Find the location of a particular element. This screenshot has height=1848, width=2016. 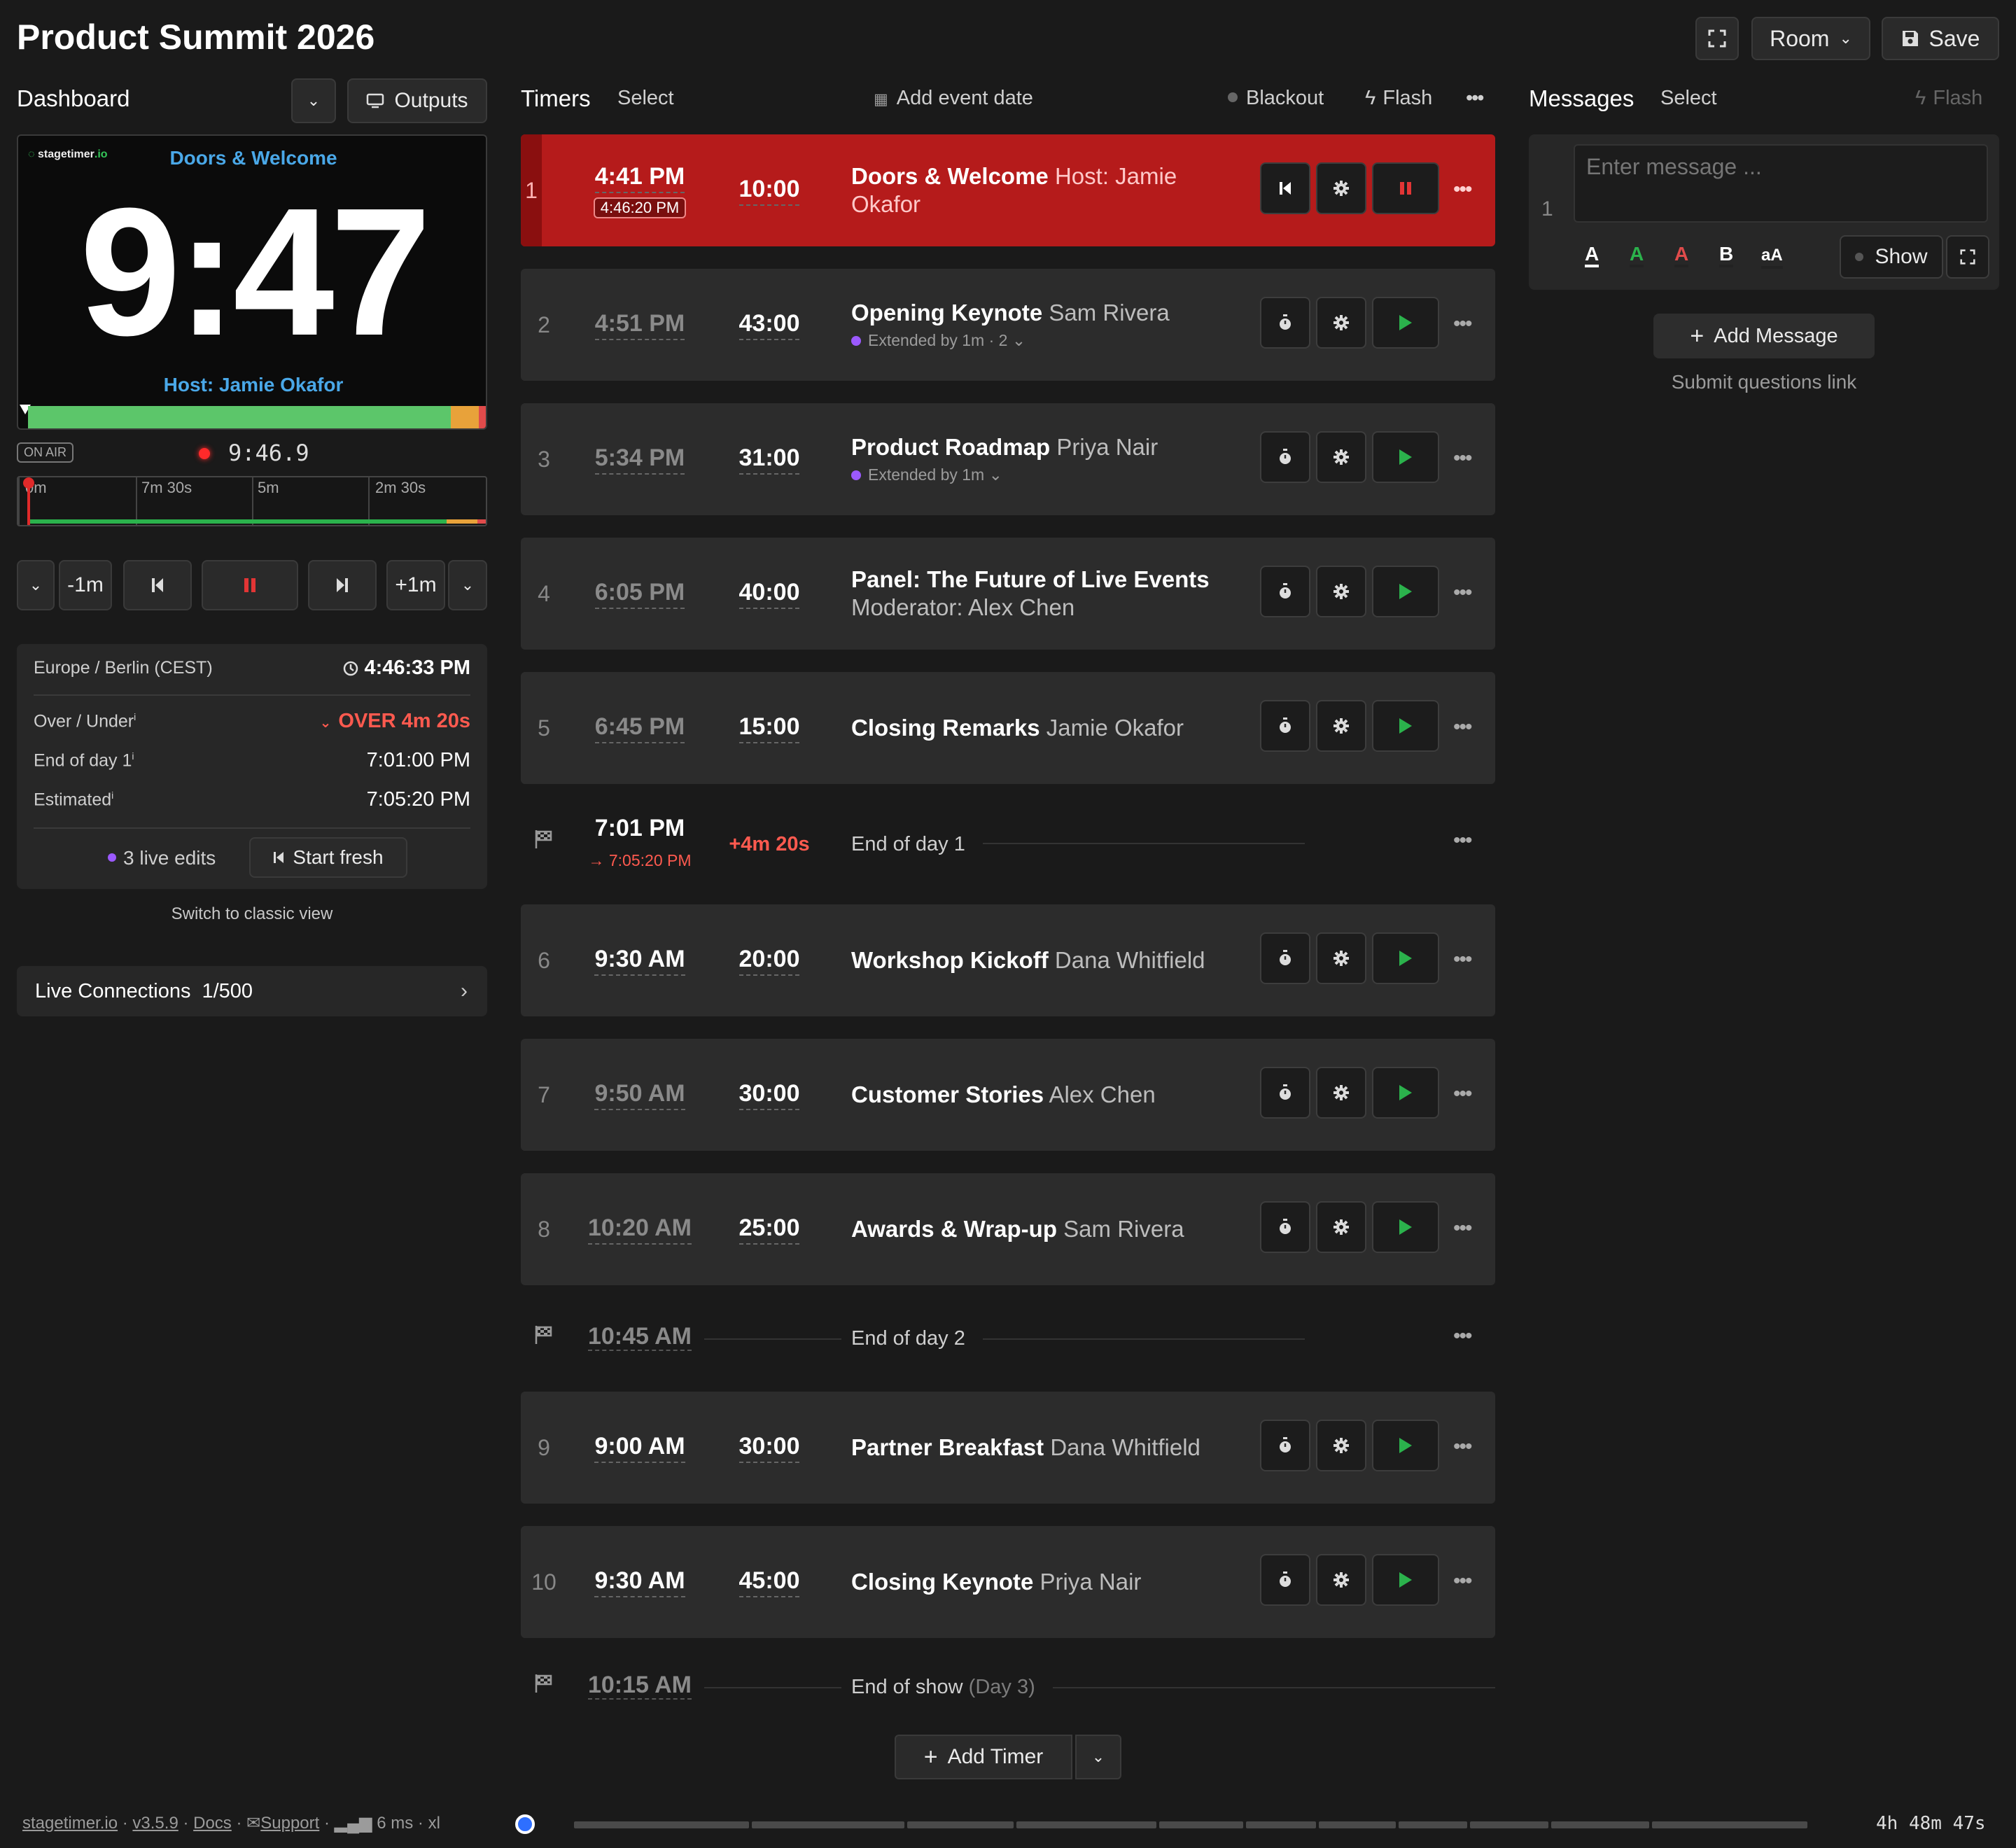

messages-flash-button: ϟ Flash is located at coordinates (1948, 98).